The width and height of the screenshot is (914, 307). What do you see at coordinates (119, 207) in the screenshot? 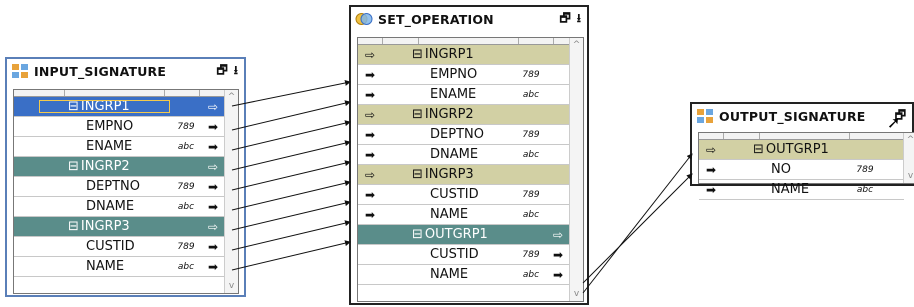
I see `attribute-row: DNAME abc ➡` at bounding box center [119, 207].